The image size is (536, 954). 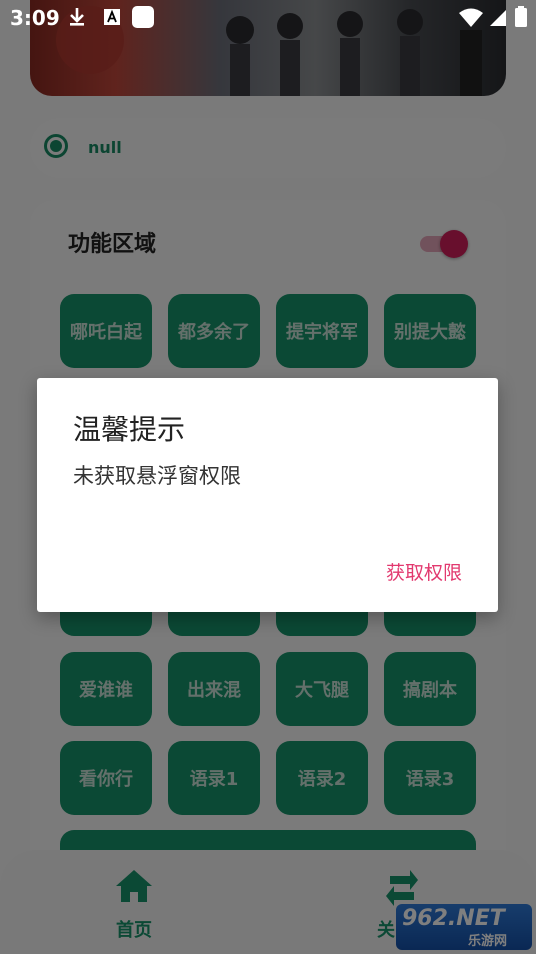 What do you see at coordinates (424, 571) in the screenshot?
I see `get-permission-button: 获取权限` at bounding box center [424, 571].